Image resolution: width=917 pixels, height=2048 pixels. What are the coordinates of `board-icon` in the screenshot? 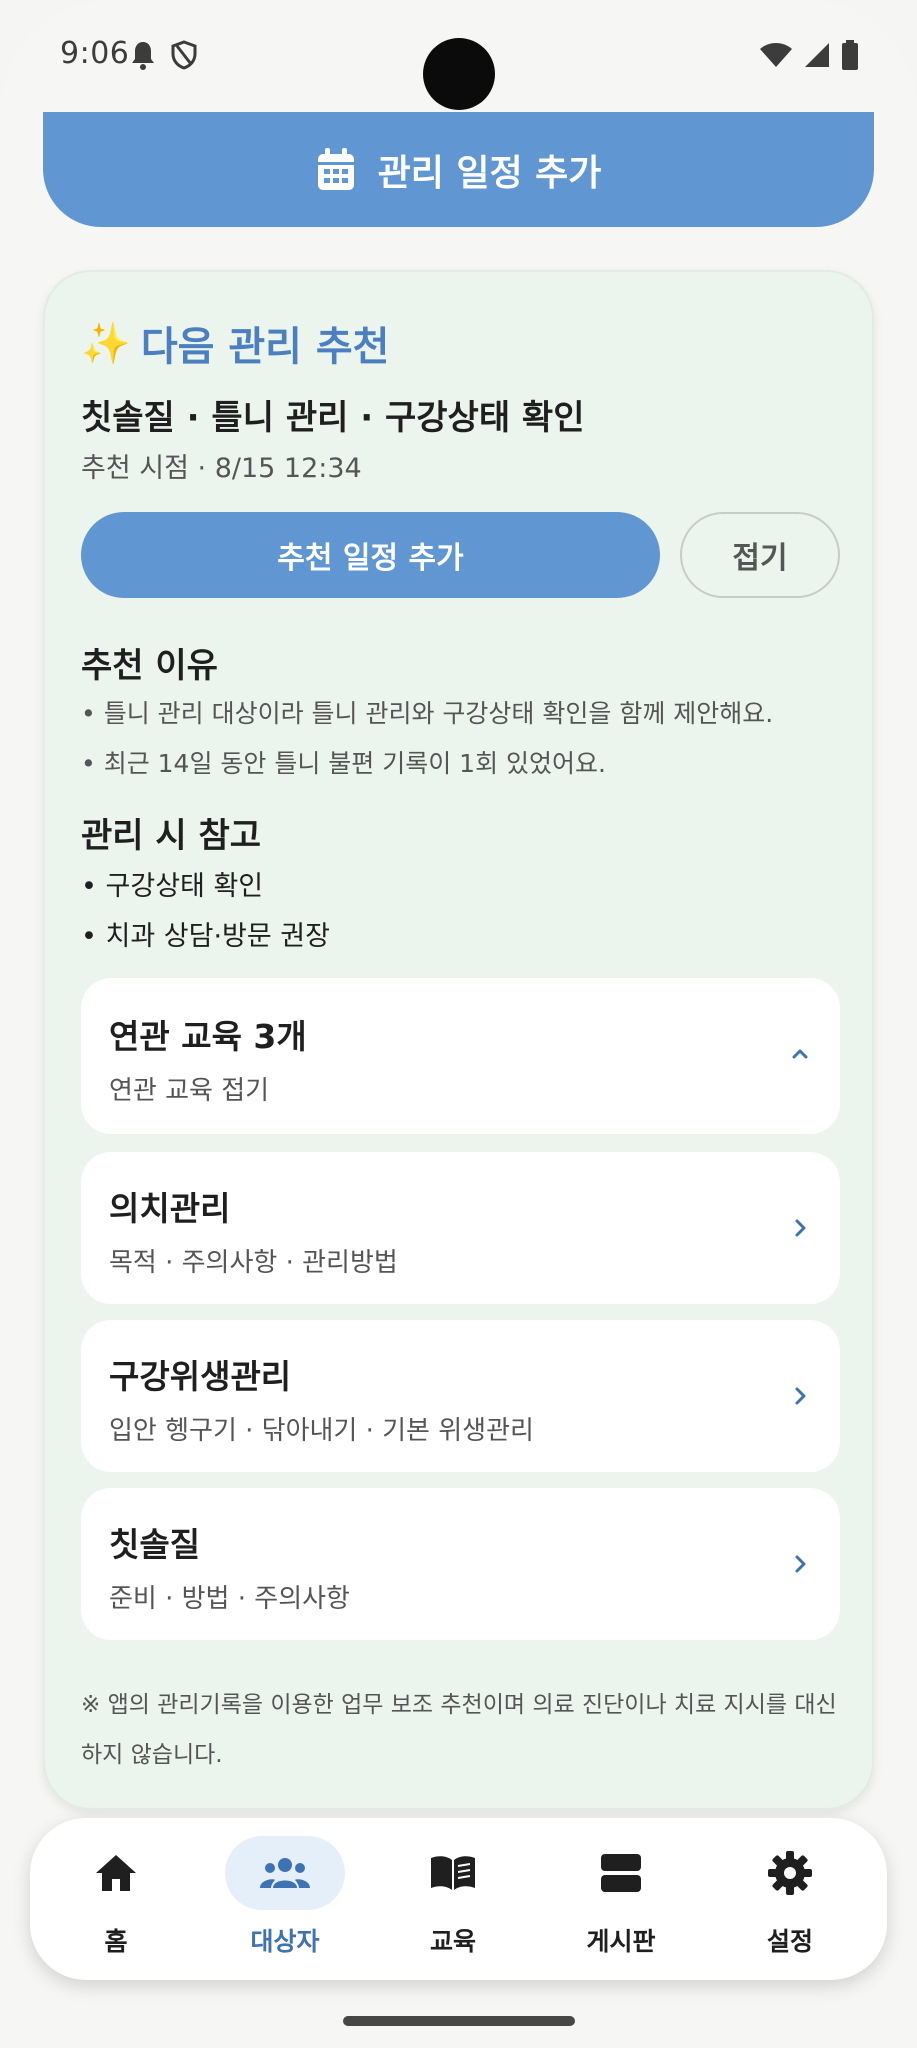 It's located at (621, 1873).